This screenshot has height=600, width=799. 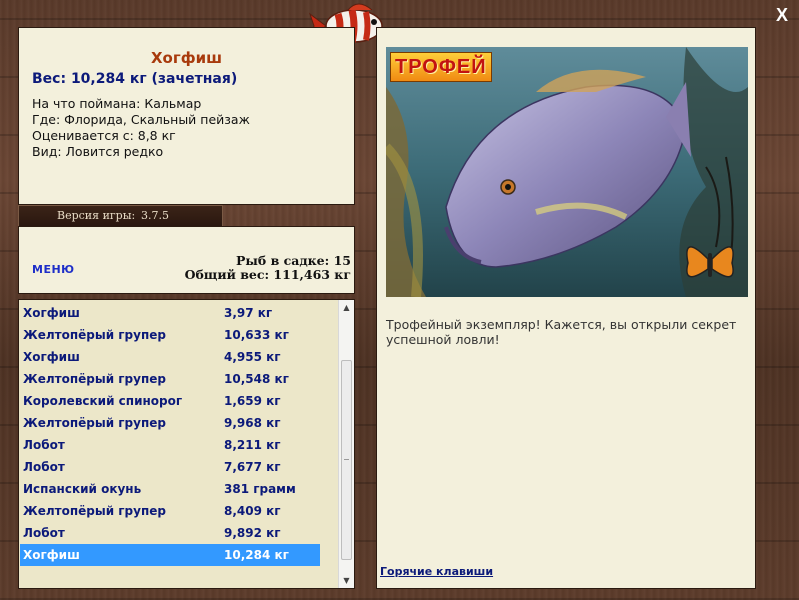 What do you see at coordinates (256, 379) in the screenshot?
I see `catch-fish-weight: 10,548 кг` at bounding box center [256, 379].